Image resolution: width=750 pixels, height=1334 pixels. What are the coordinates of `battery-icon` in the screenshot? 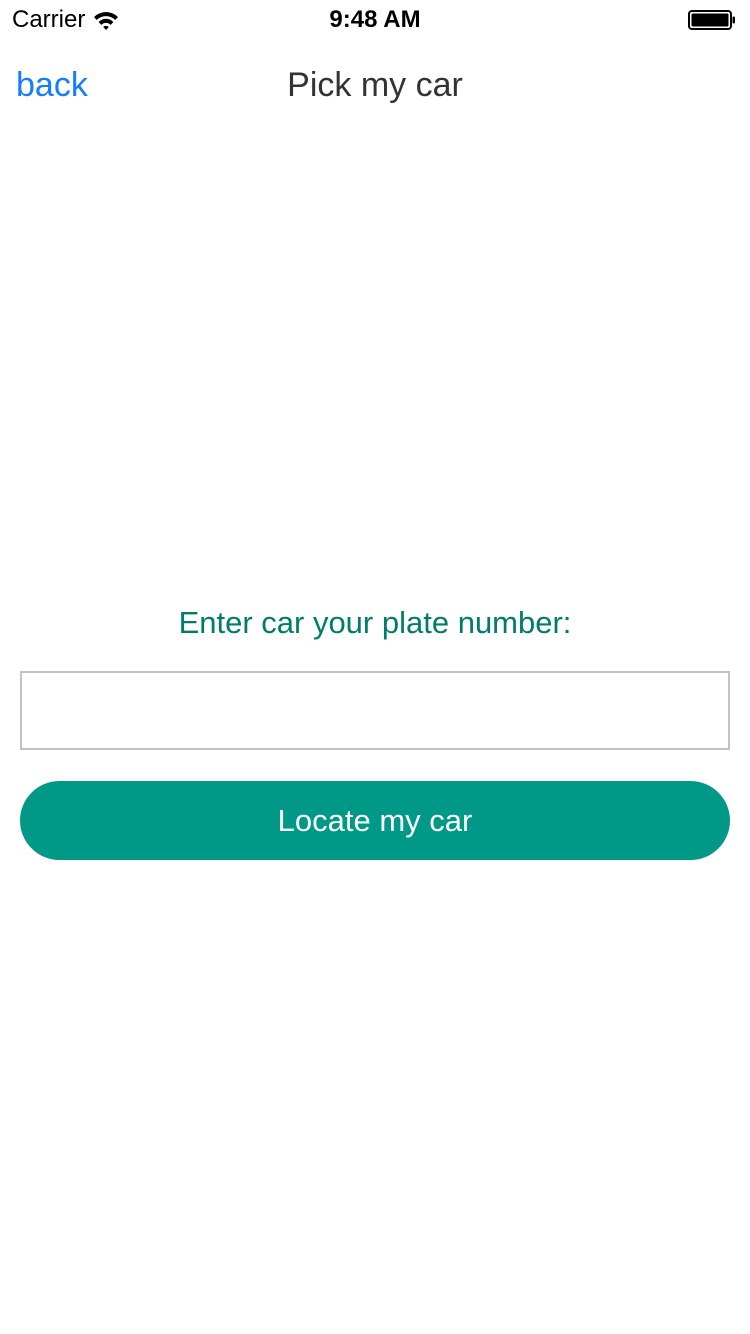 It's located at (711, 20).